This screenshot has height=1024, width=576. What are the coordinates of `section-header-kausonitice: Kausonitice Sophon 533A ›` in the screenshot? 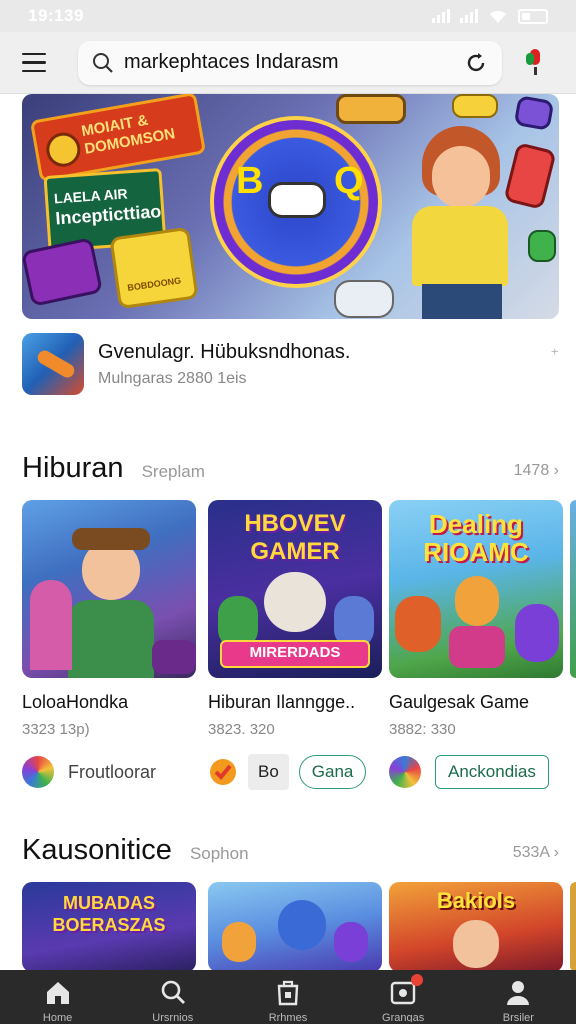 It's located at (290, 850).